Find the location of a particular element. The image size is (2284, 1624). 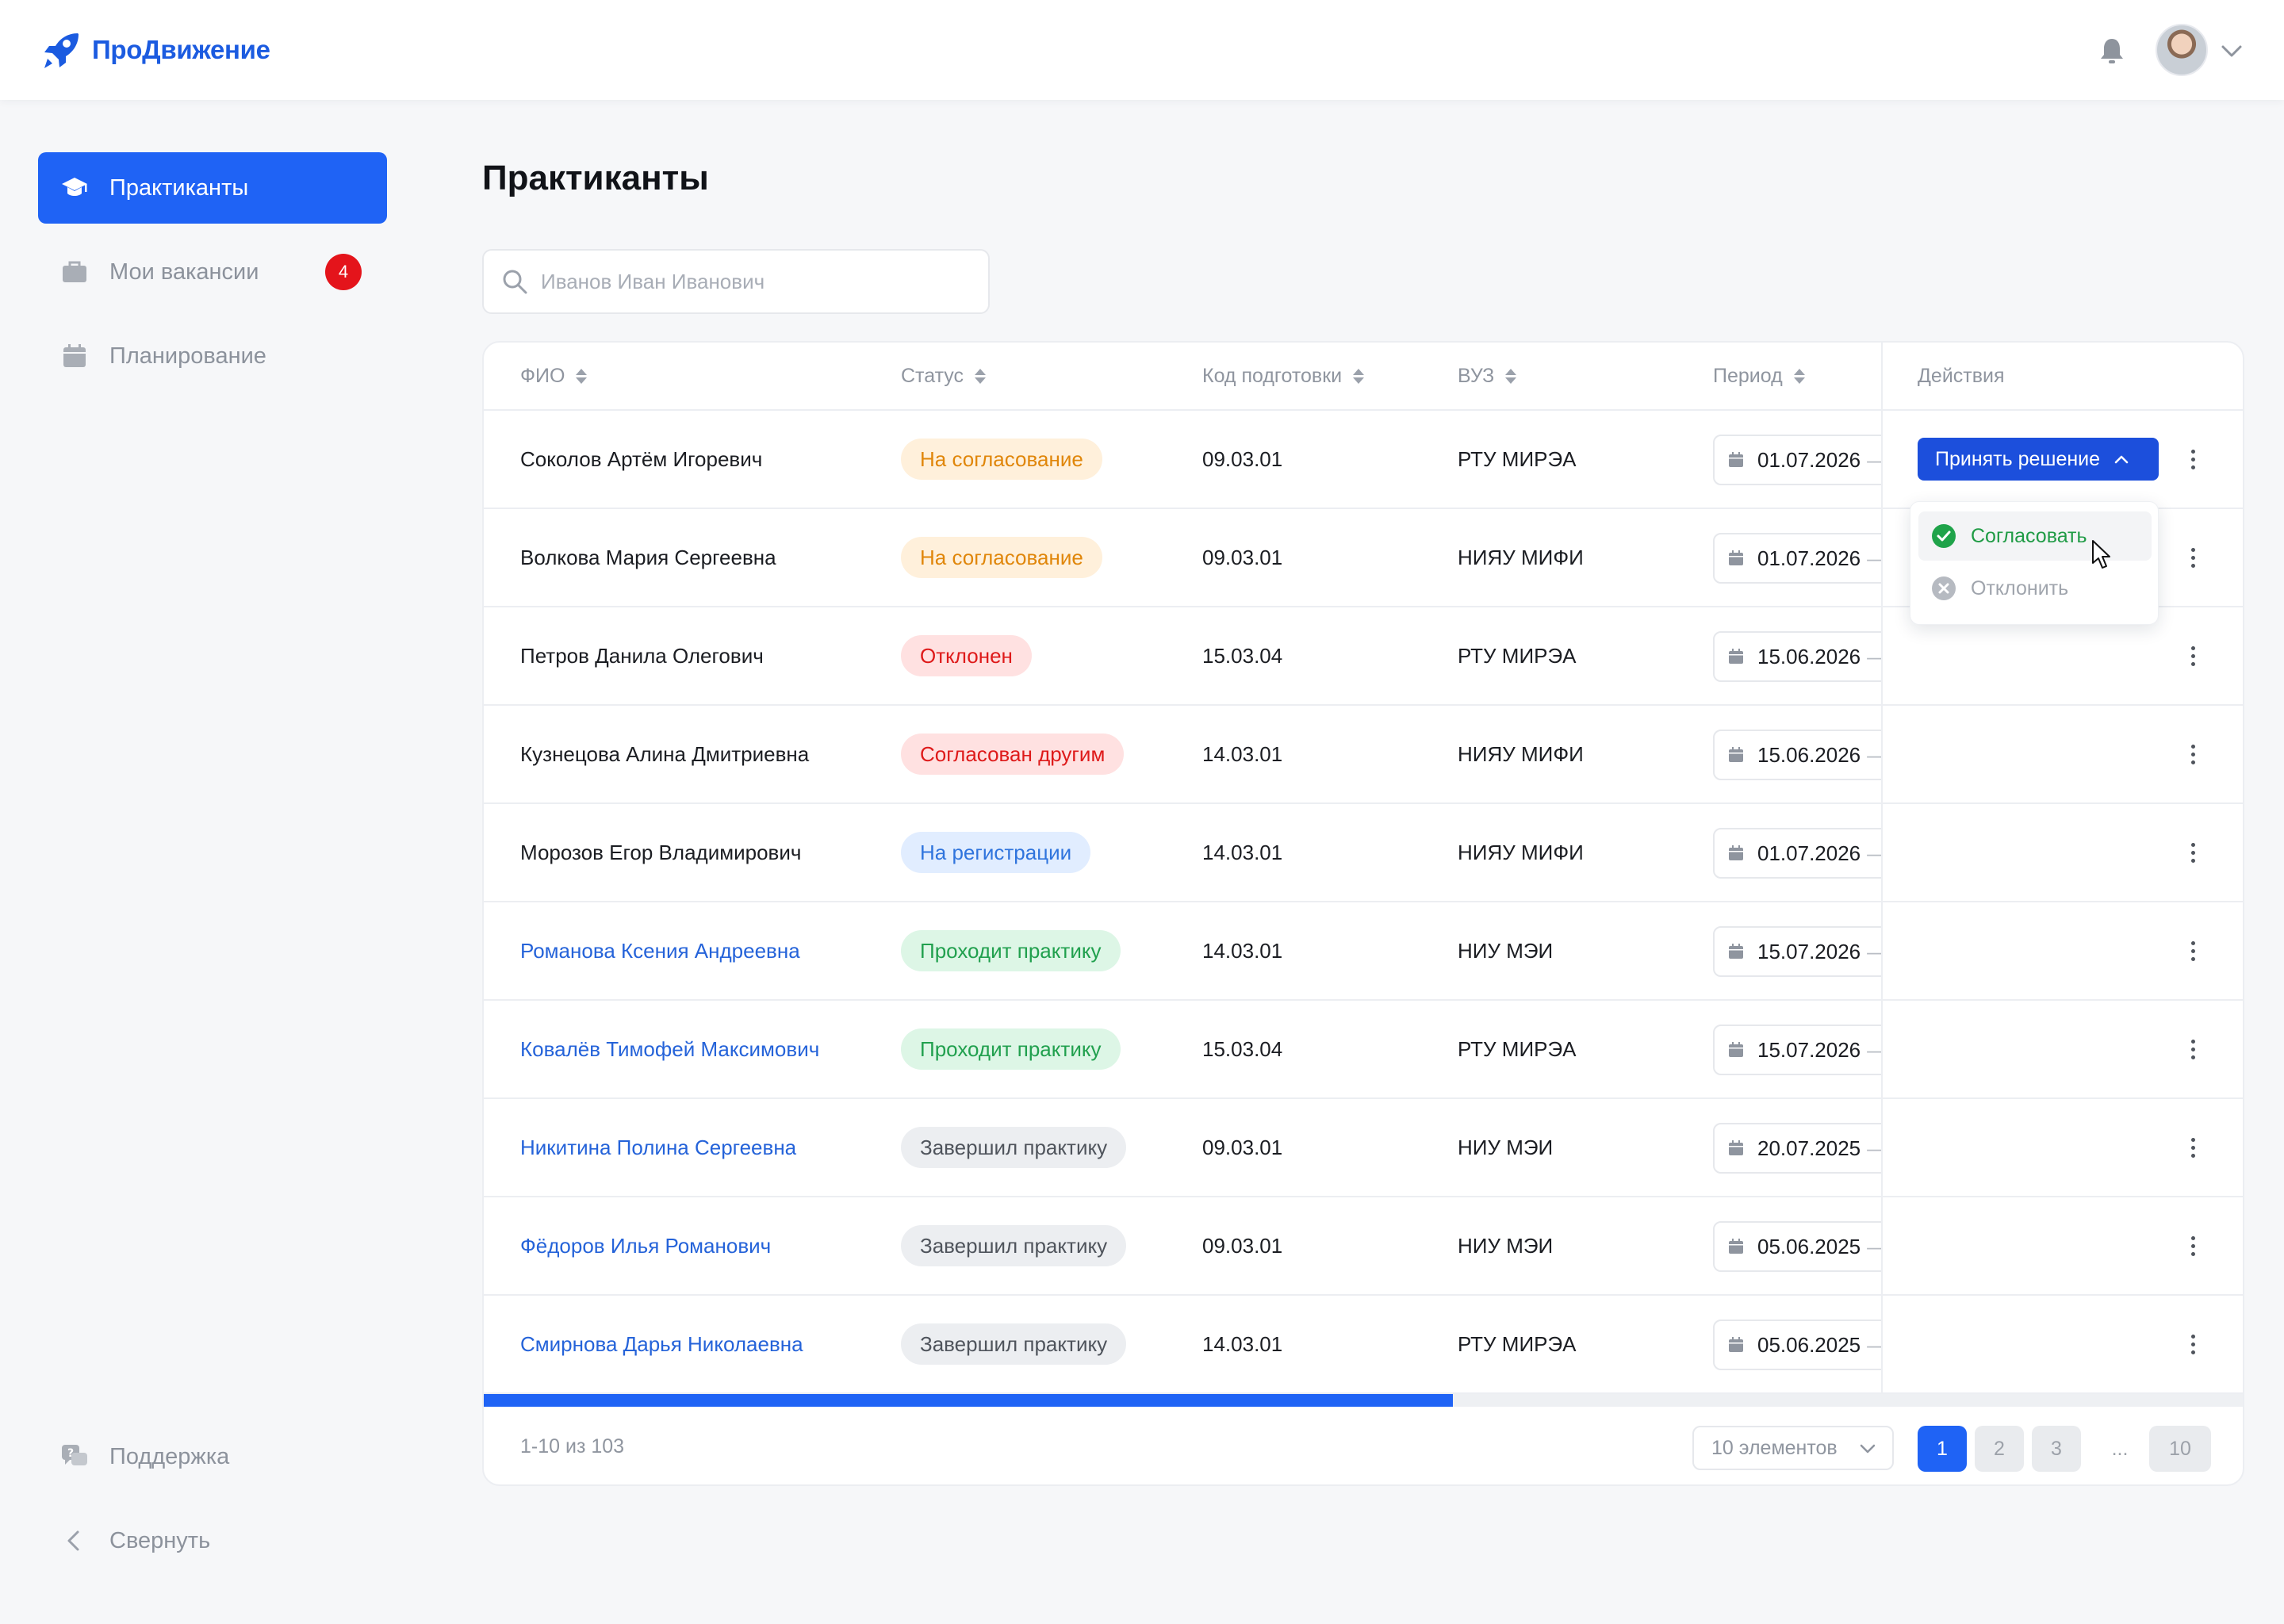

column-header-university: ВУЗ is located at coordinates (1487, 376).